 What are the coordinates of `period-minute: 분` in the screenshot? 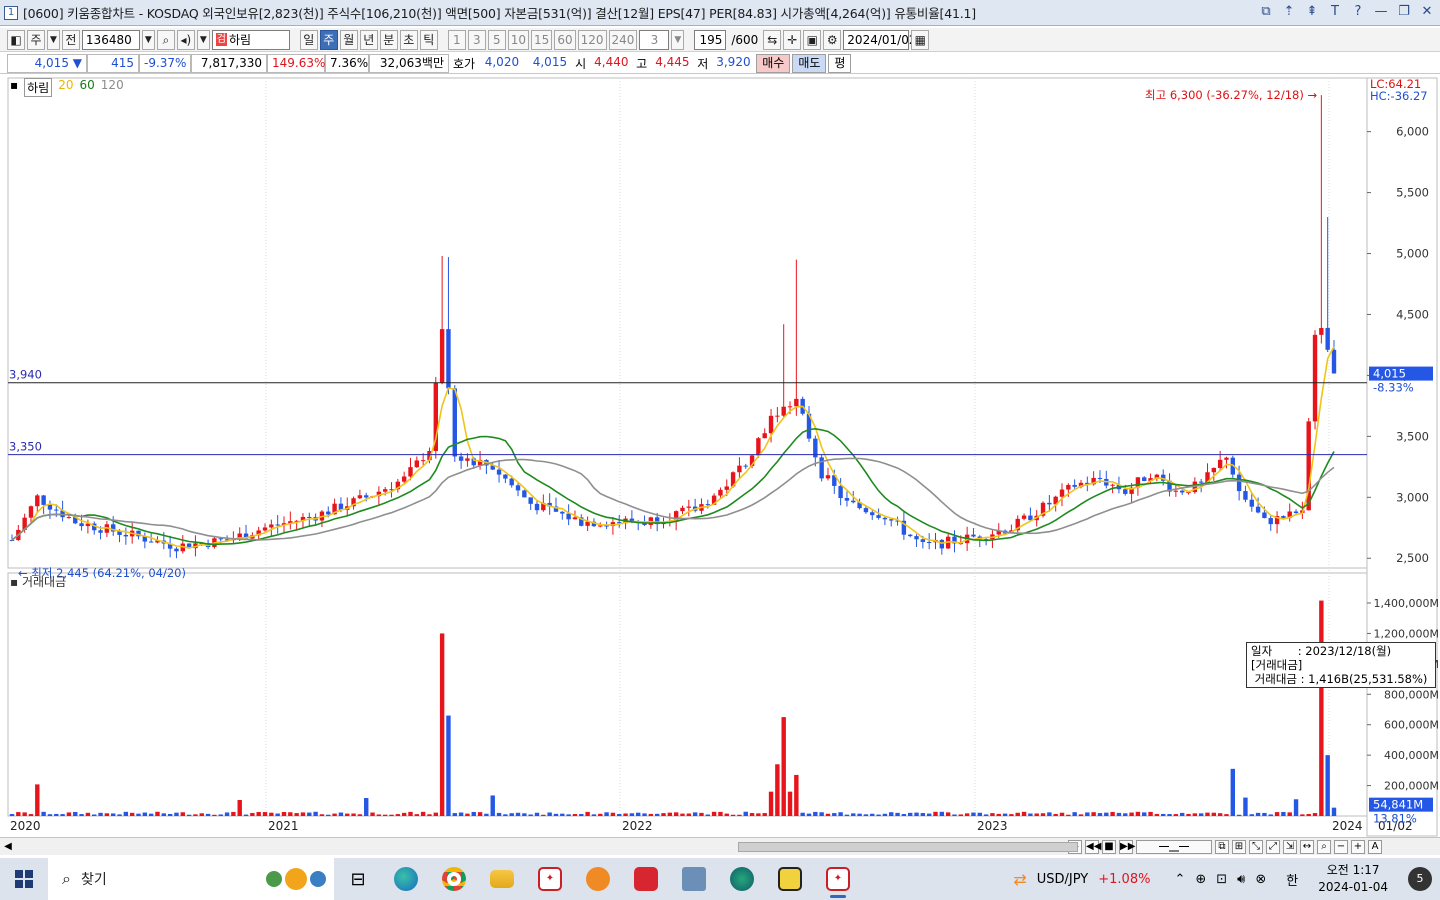 It's located at (388, 39).